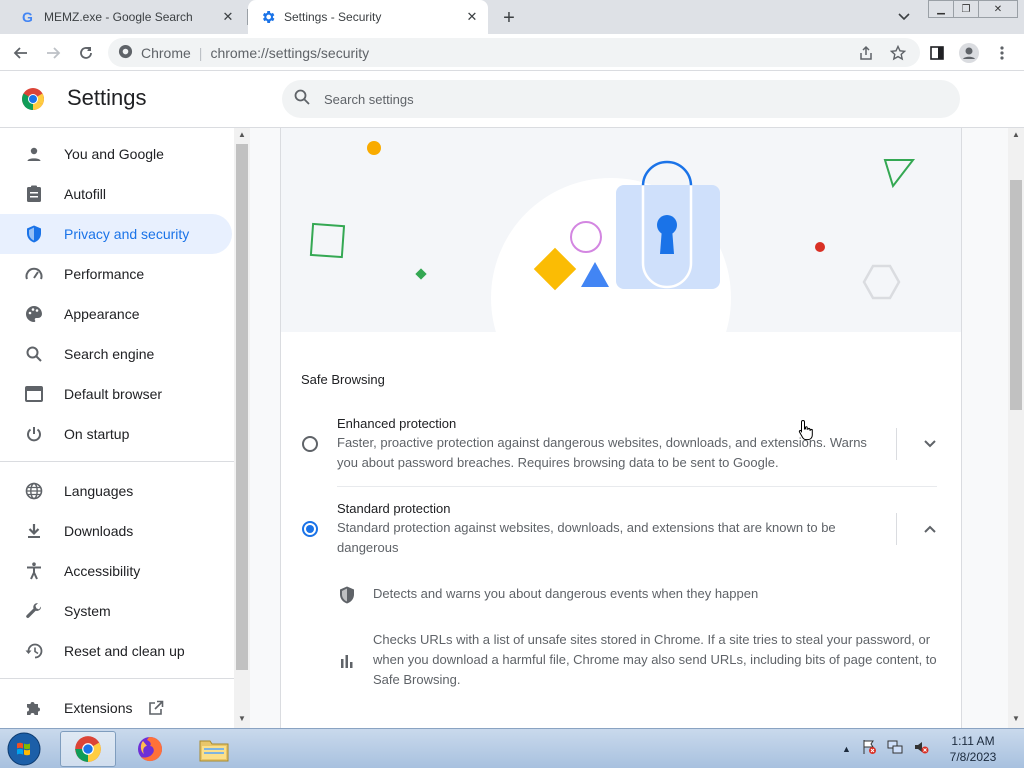 This screenshot has width=1024, height=768. What do you see at coordinates (125, 53) in the screenshot?
I see `chrome-site-icon` at bounding box center [125, 53].